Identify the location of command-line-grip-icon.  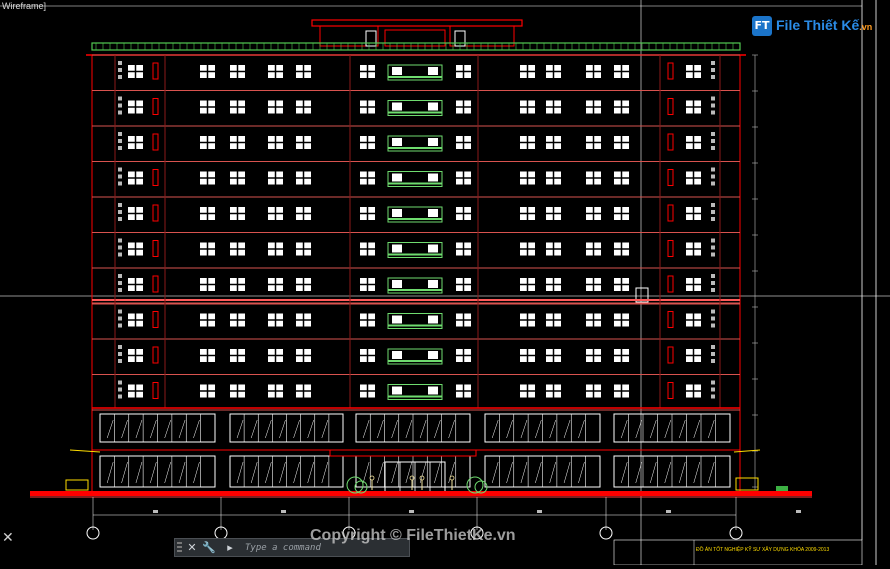
(179, 548).